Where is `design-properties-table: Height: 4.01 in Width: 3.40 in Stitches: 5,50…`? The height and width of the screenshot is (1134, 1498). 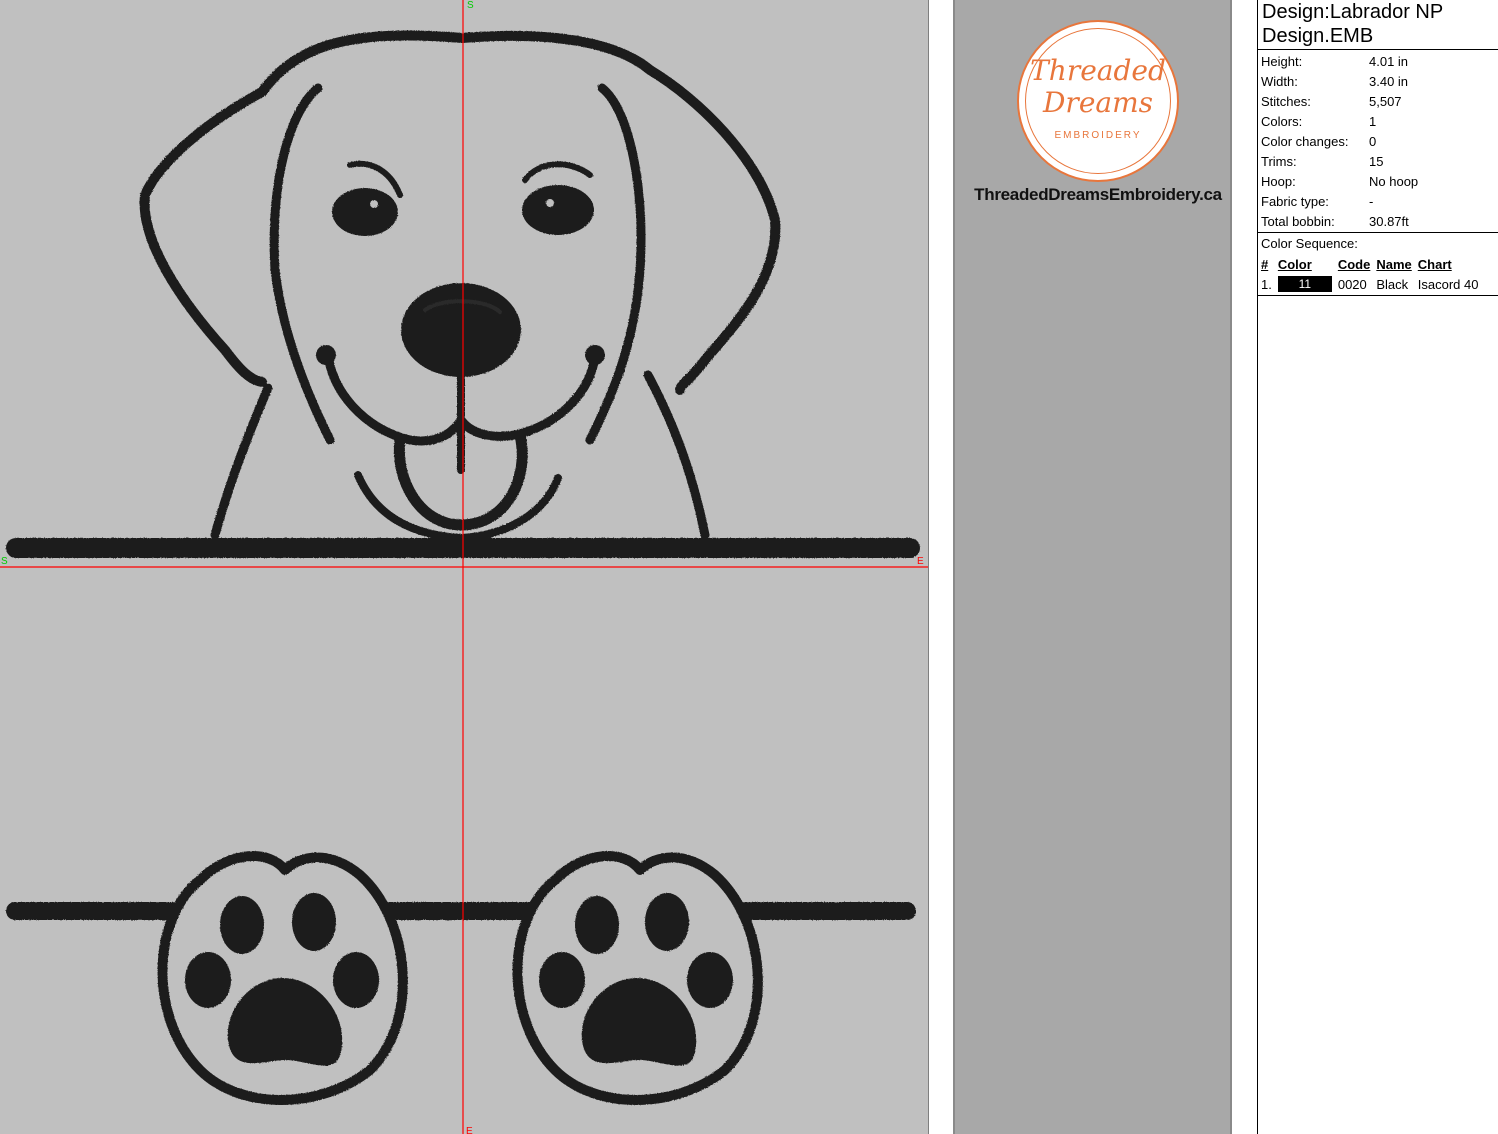 design-properties-table: Height: 4.01 in Width: 3.40 in Stitches: 5,50… is located at coordinates (1338, 141).